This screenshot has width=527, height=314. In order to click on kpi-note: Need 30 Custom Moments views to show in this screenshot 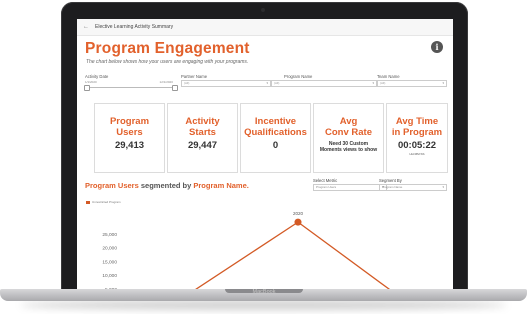, I will do `click(348, 147)`.